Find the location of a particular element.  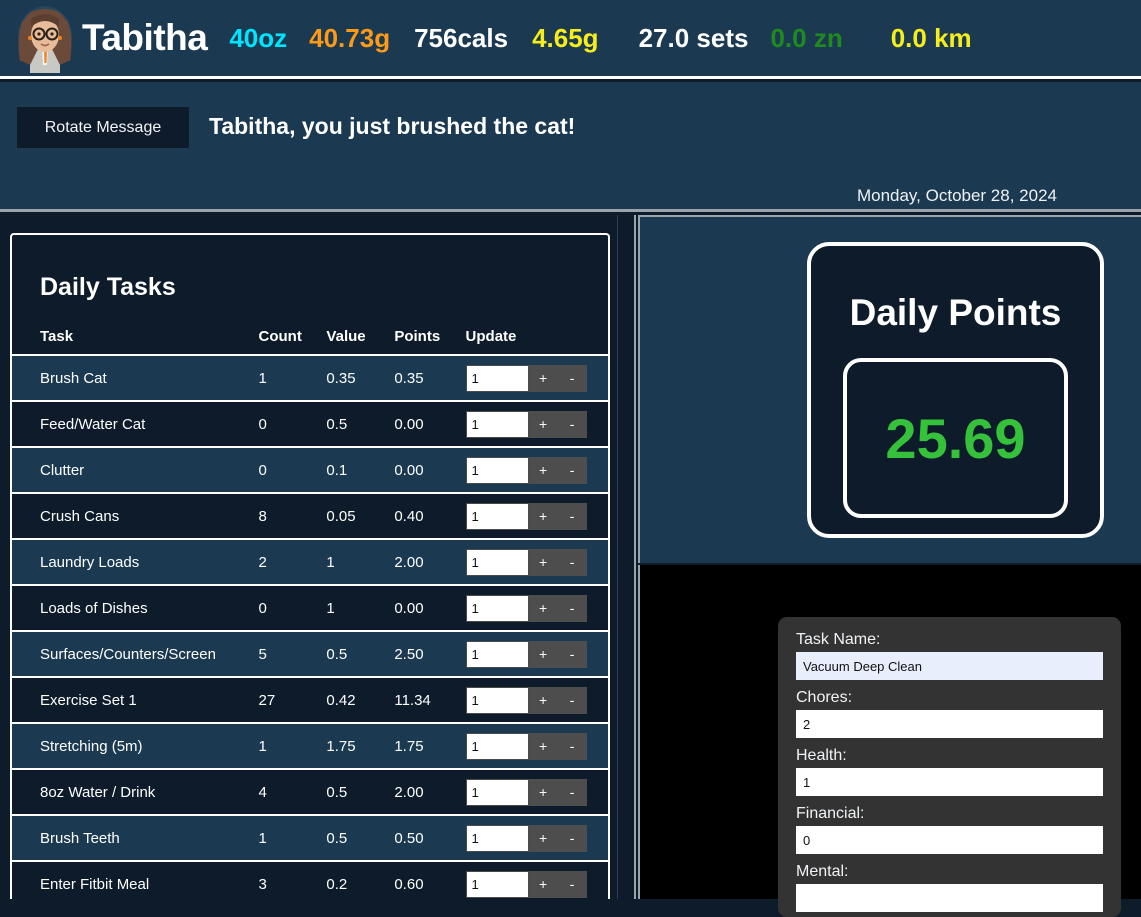

tasks-scrollbar-track is located at coordinates (624, 557).